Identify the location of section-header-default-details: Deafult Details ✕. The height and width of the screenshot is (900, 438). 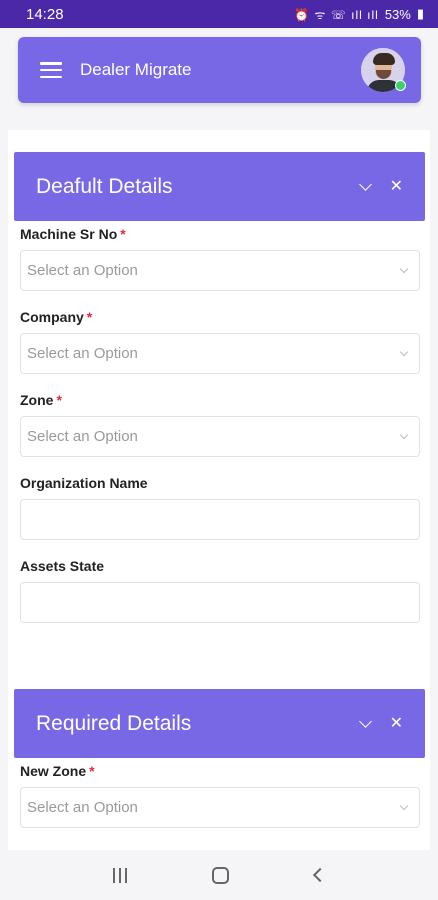
(219, 186).